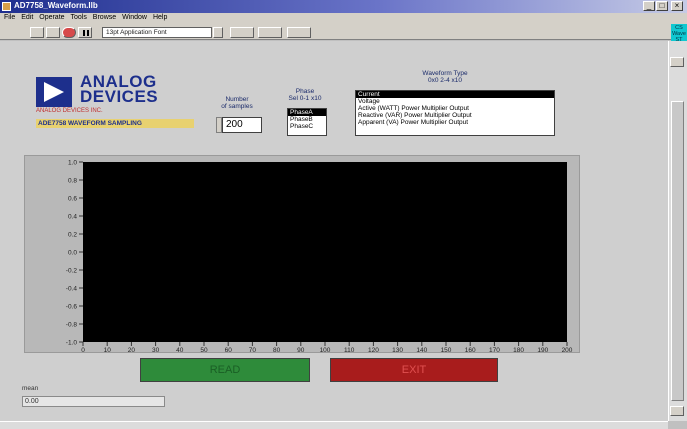 This screenshot has height=429, width=687. Describe the element at coordinates (305, 91) in the screenshot. I see `phase-label-line1: Phase` at that location.